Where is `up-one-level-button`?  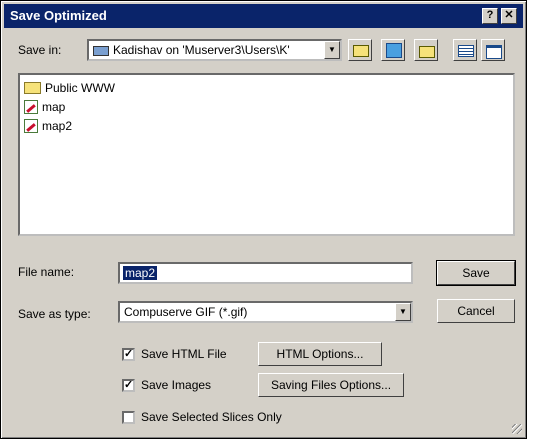 up-one-level-button is located at coordinates (360, 50).